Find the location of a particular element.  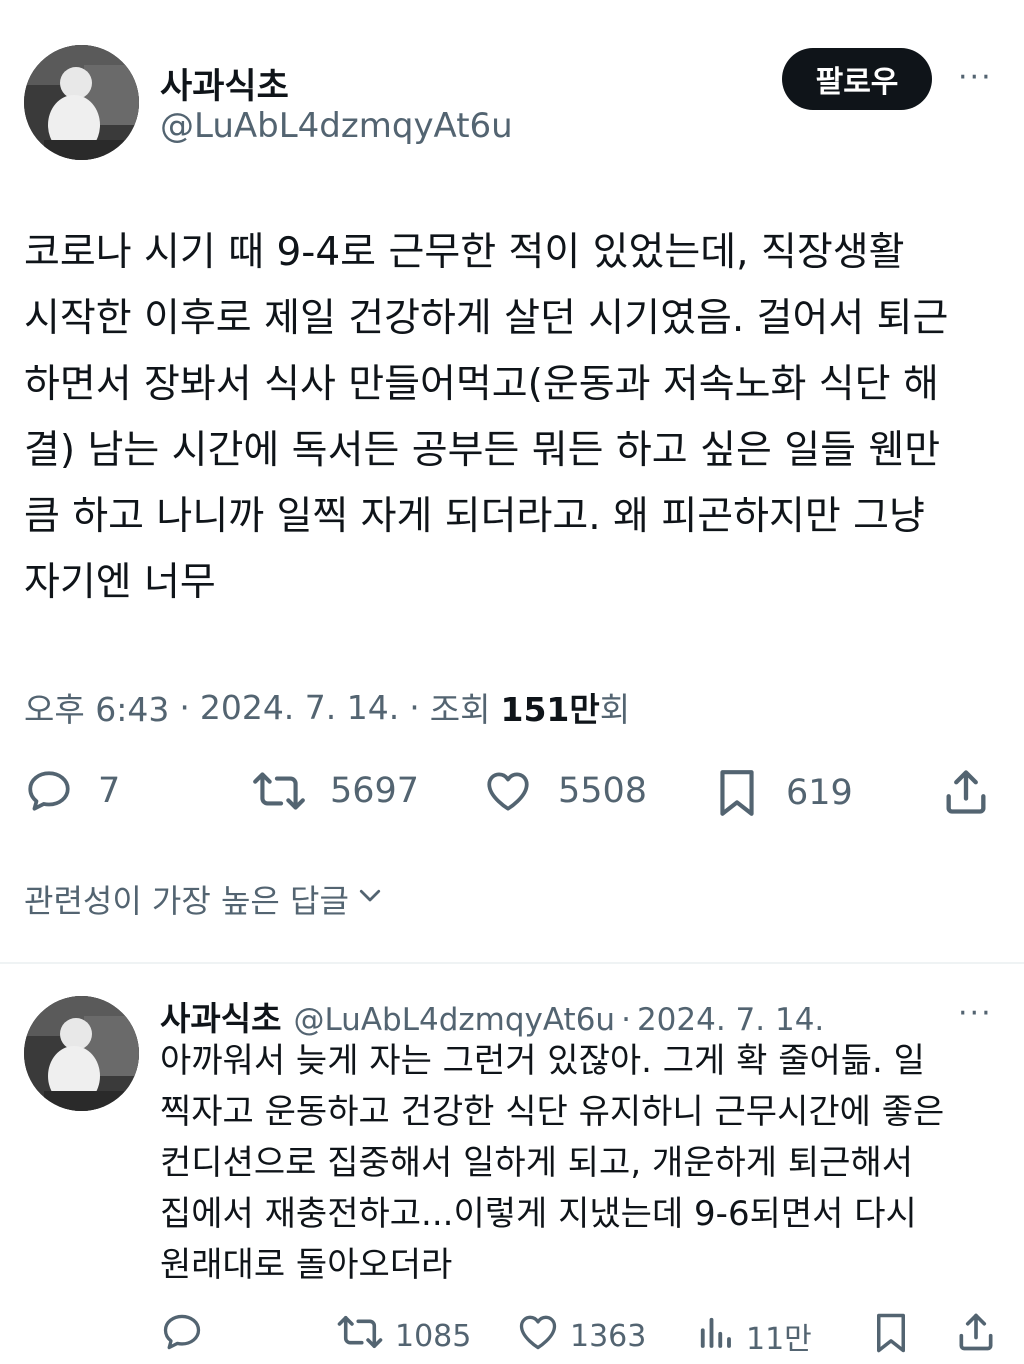

views-value: 151만 is located at coordinates (550, 709).